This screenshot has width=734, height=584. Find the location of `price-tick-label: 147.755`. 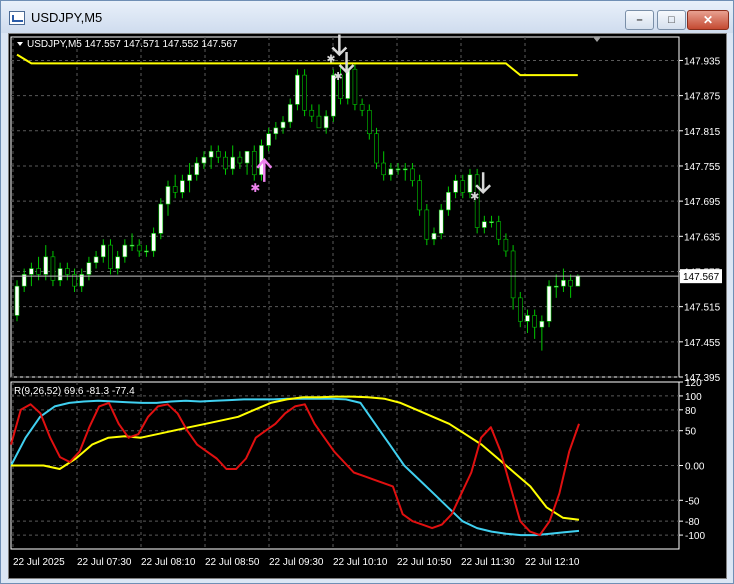

price-tick-label: 147.755 is located at coordinates (702, 167).